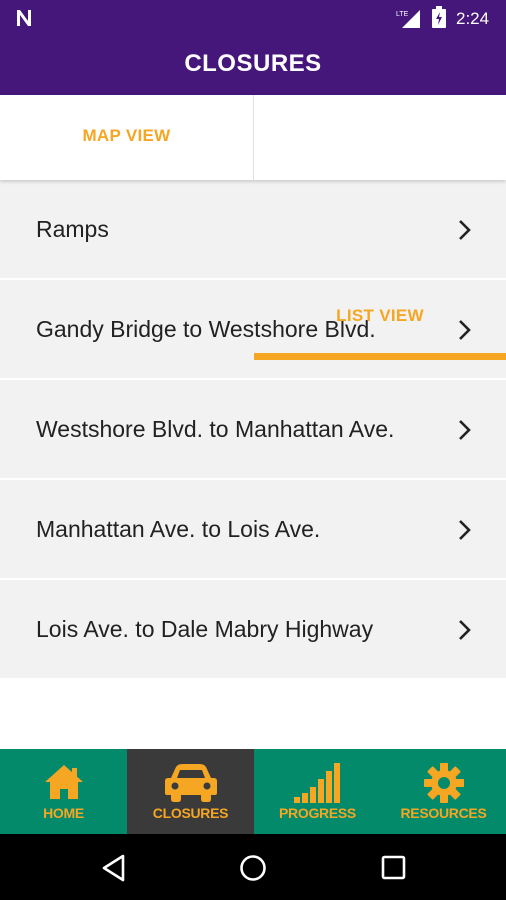  I want to click on nav-home-label: HOME, so click(63, 813).